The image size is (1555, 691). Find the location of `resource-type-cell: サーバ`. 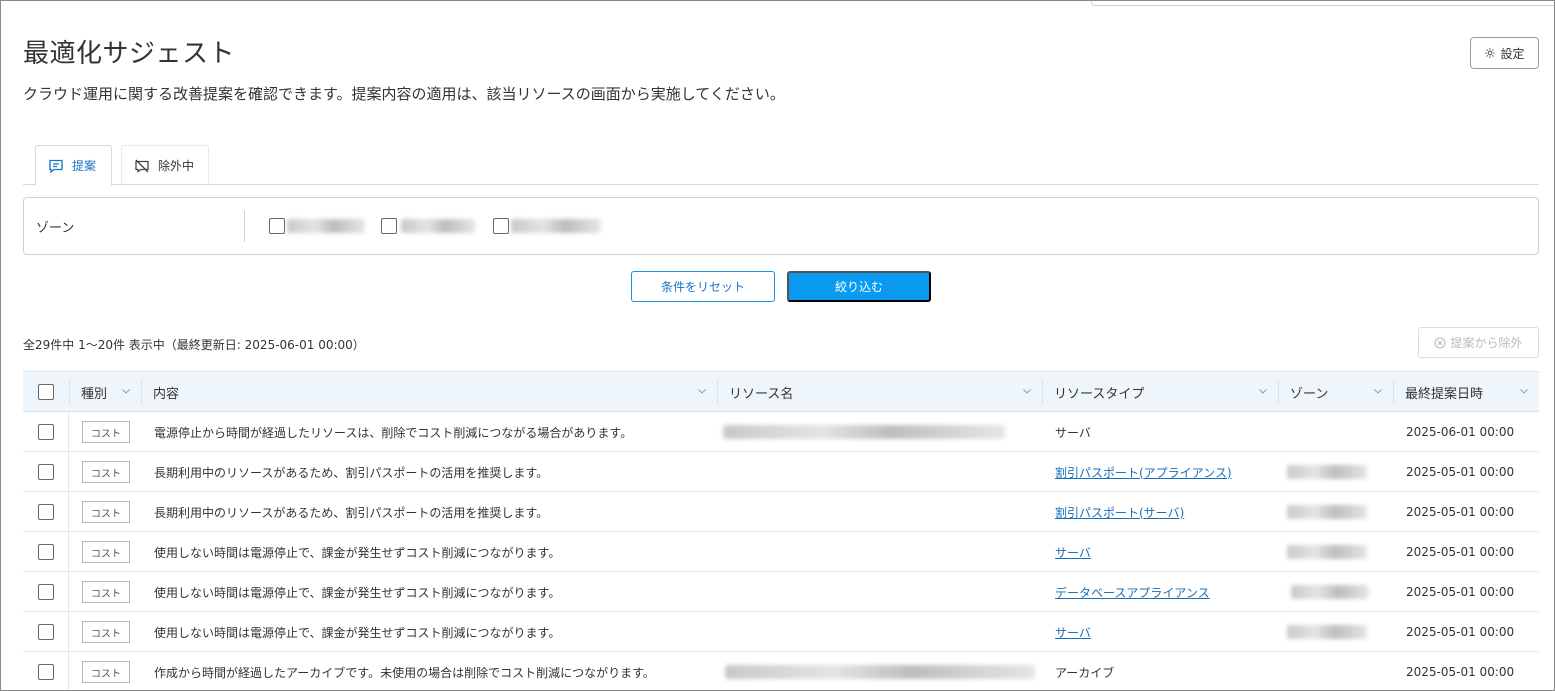

resource-type-cell: サーバ is located at coordinates (1073, 552).